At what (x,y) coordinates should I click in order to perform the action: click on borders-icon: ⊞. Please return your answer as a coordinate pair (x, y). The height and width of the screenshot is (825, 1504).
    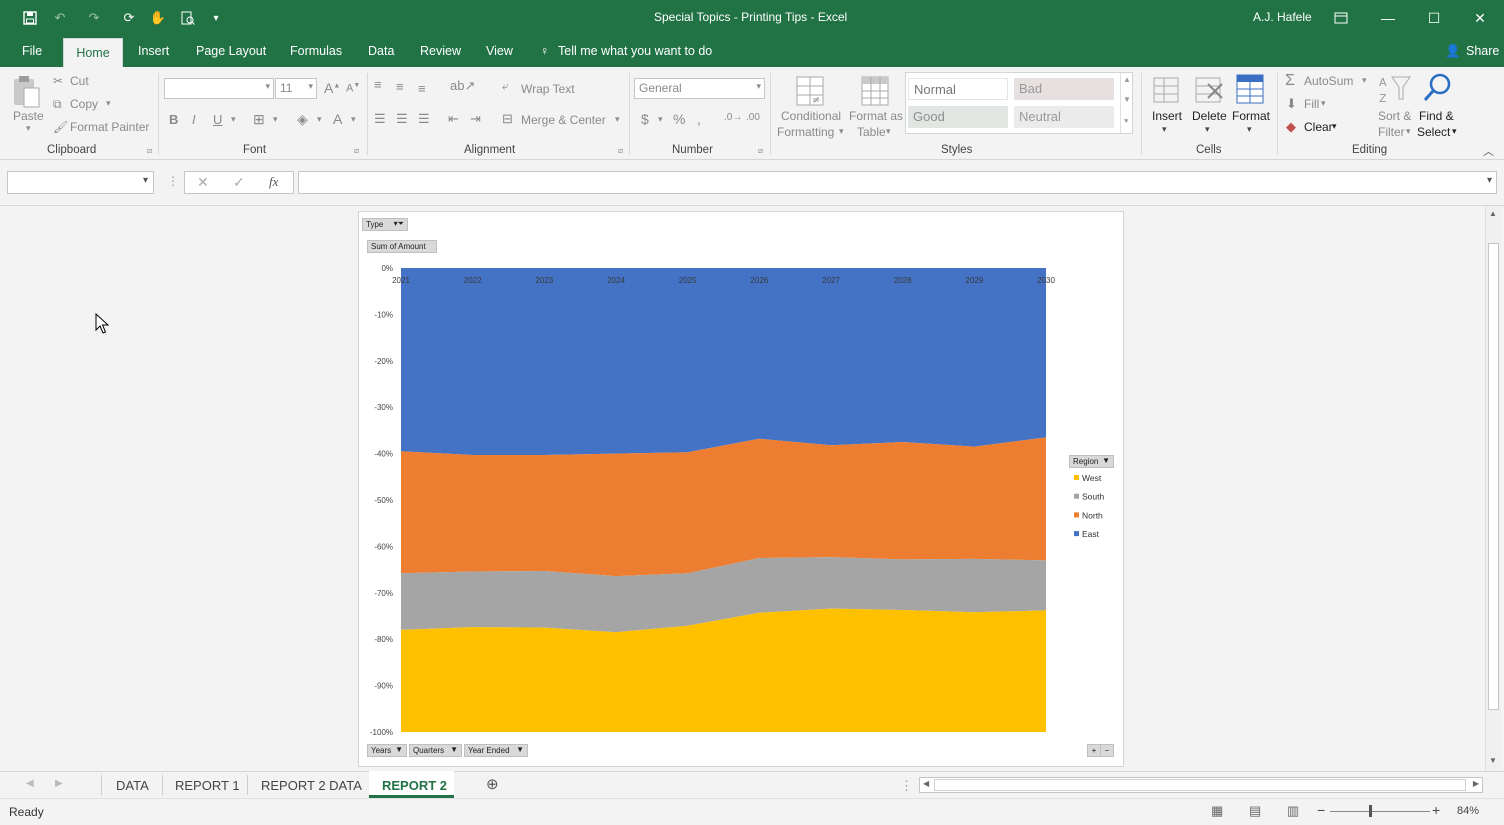
    Looking at the image, I should click on (259, 119).